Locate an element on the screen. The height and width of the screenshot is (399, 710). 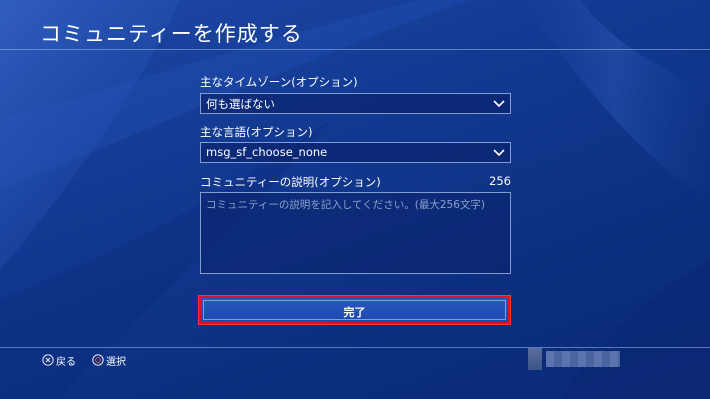
select-hint: 選択 is located at coordinates (109, 360).